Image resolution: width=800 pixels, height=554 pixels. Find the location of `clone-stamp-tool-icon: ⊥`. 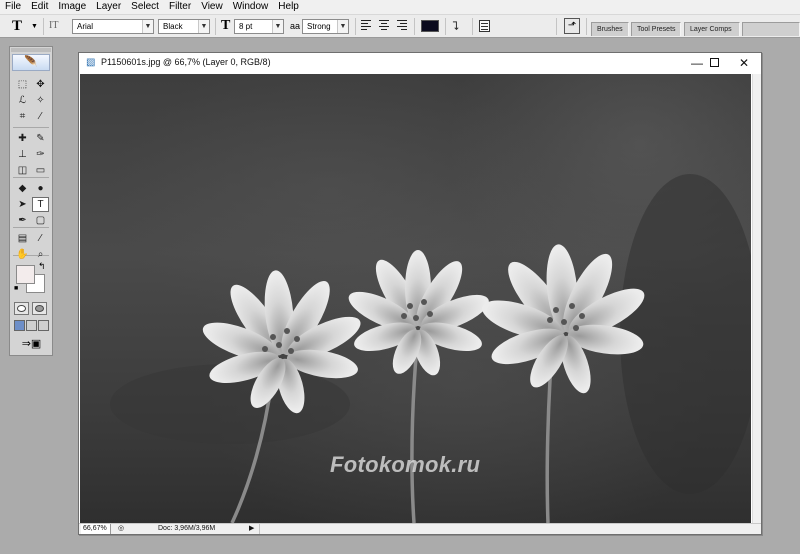

clone-stamp-tool-icon: ⊥ is located at coordinates (22, 154).